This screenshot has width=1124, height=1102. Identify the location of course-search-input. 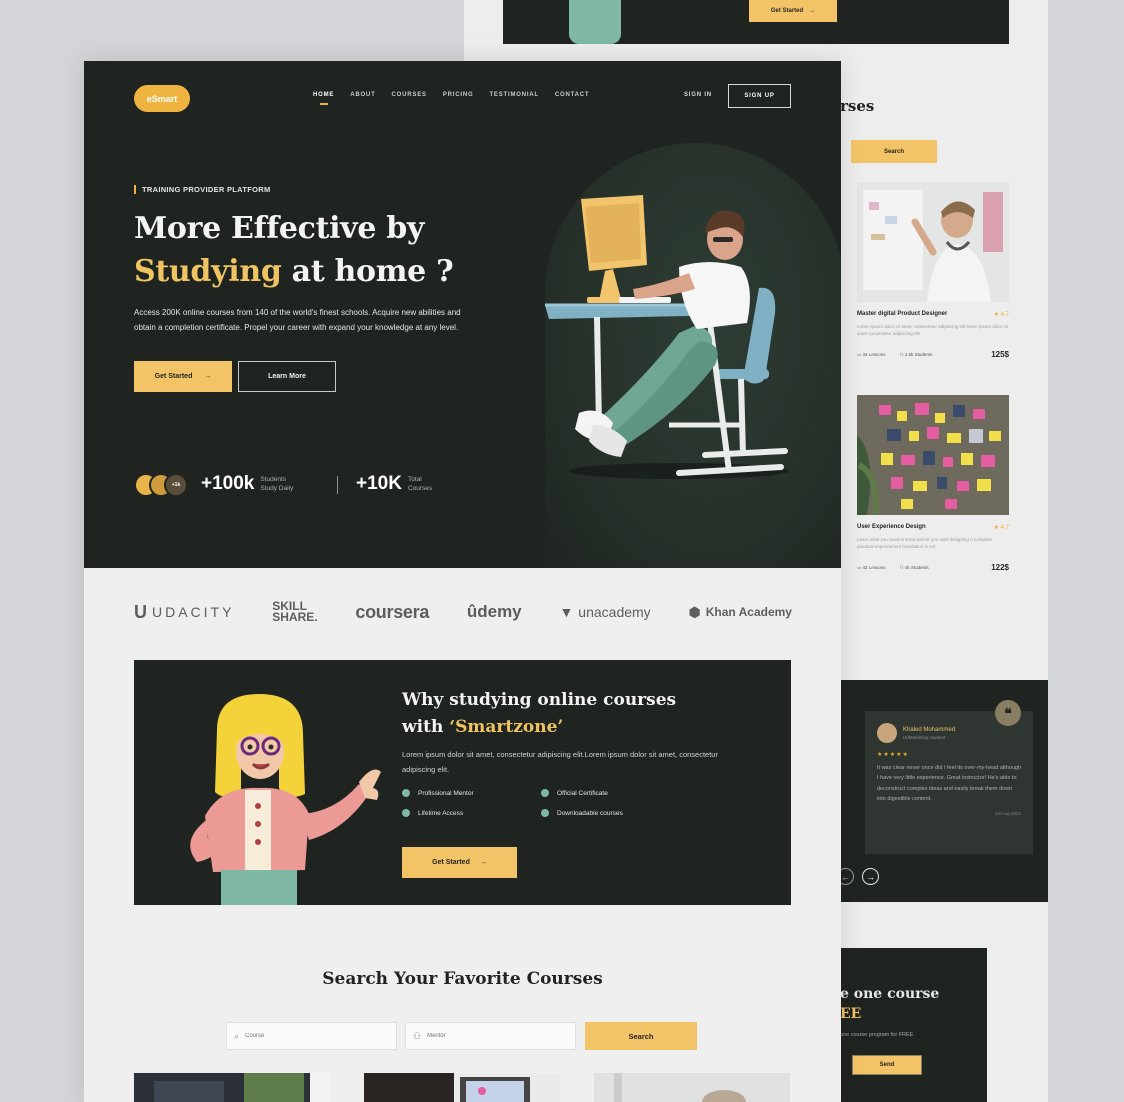
(305, 1036).